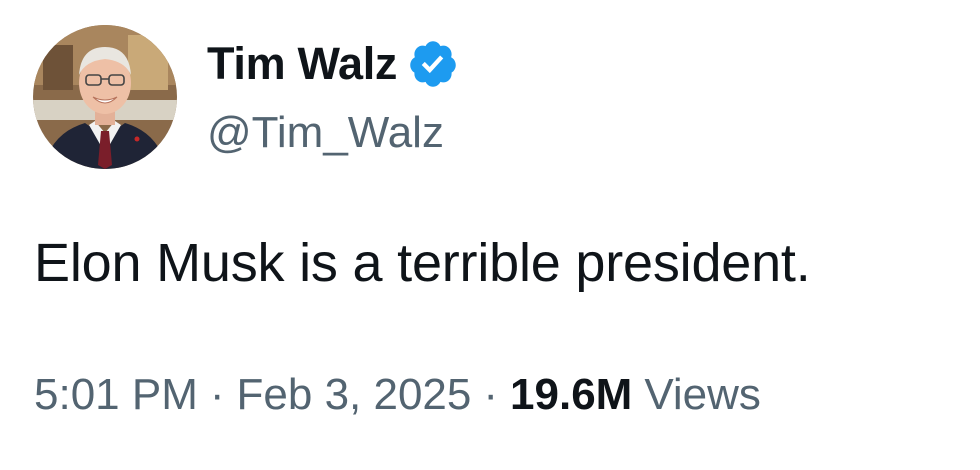 The image size is (980, 470). Describe the element at coordinates (702, 395) in the screenshot. I see `views-label: Views` at that location.